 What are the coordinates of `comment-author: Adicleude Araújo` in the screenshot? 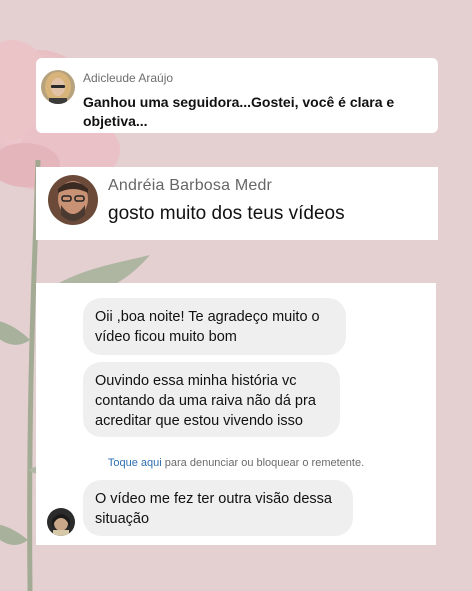 It's located at (128, 78).